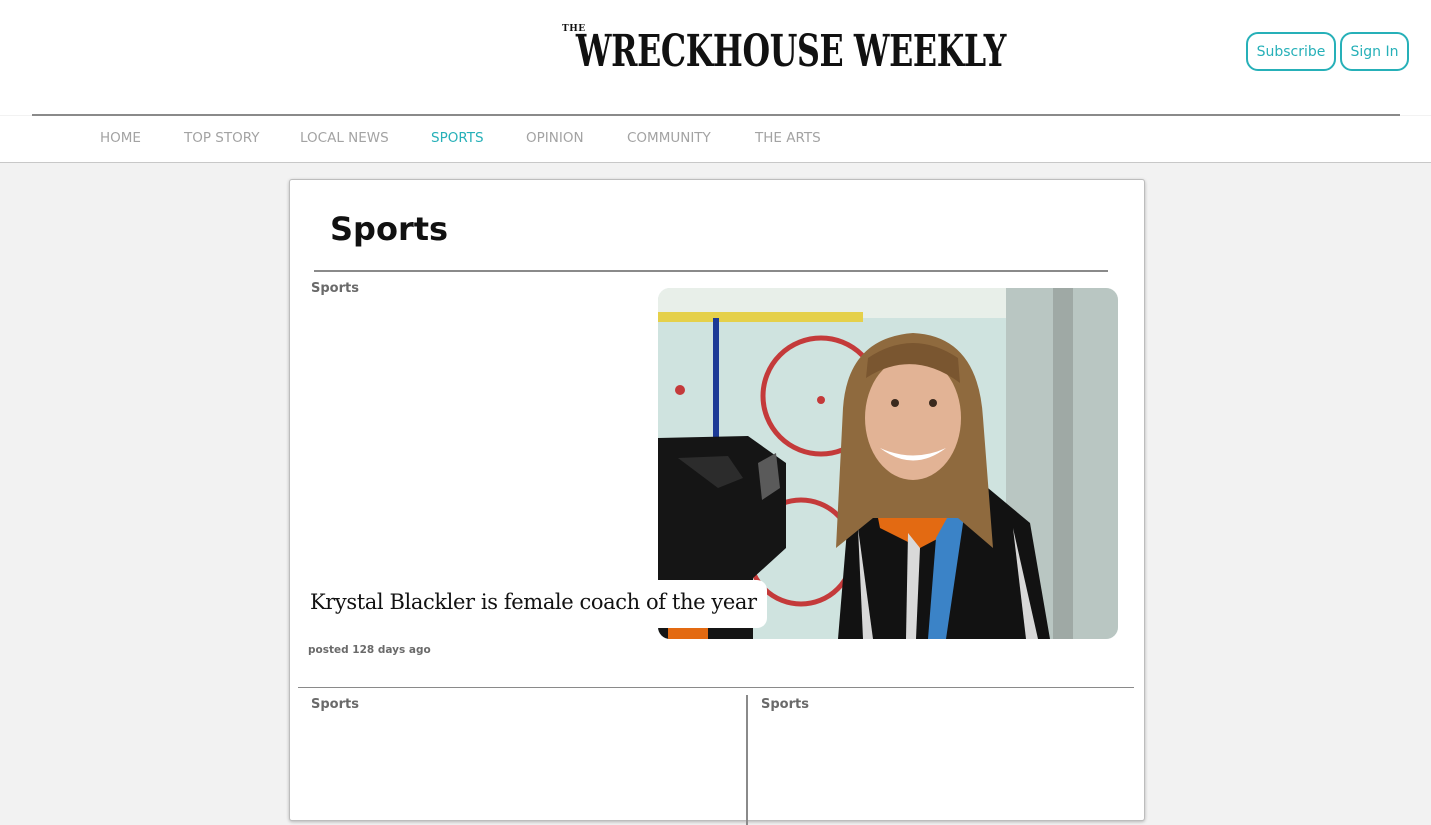 This screenshot has width=1431, height=825. Describe the element at coordinates (747, 760) in the screenshot. I see `column-divider` at that location.